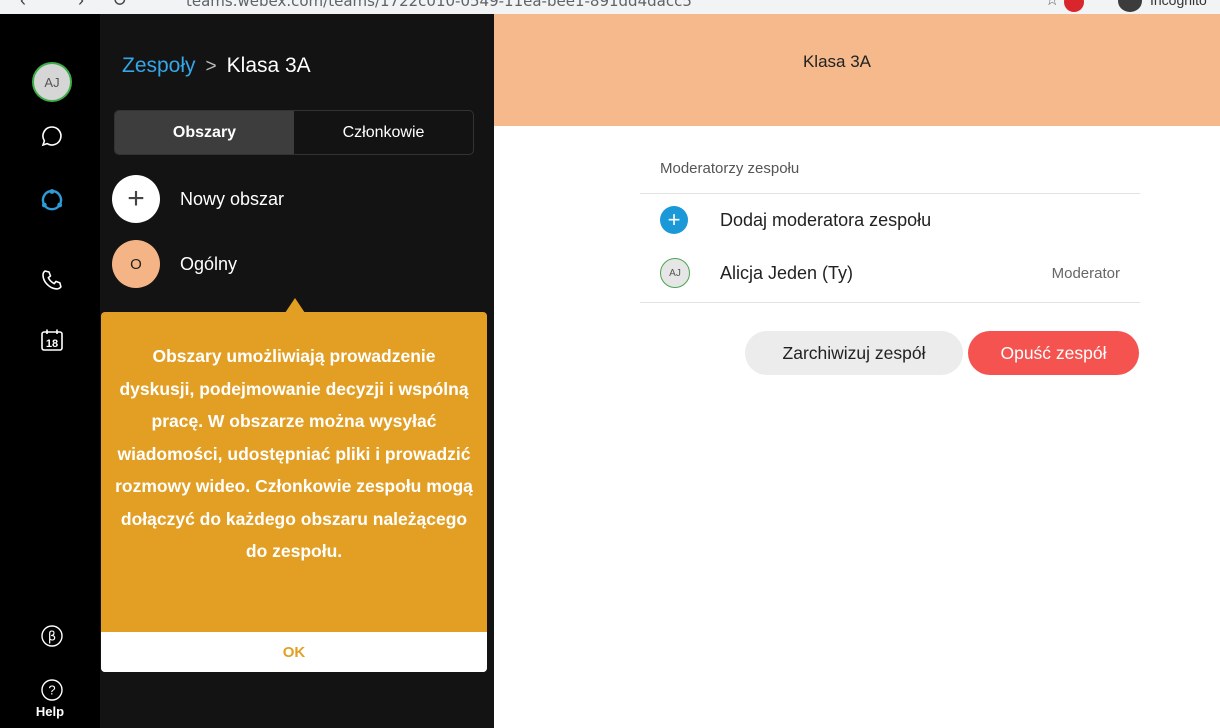 This screenshot has height=728, width=1220. What do you see at coordinates (119, 5) in the screenshot?
I see `reload-icon: ↻` at bounding box center [119, 5].